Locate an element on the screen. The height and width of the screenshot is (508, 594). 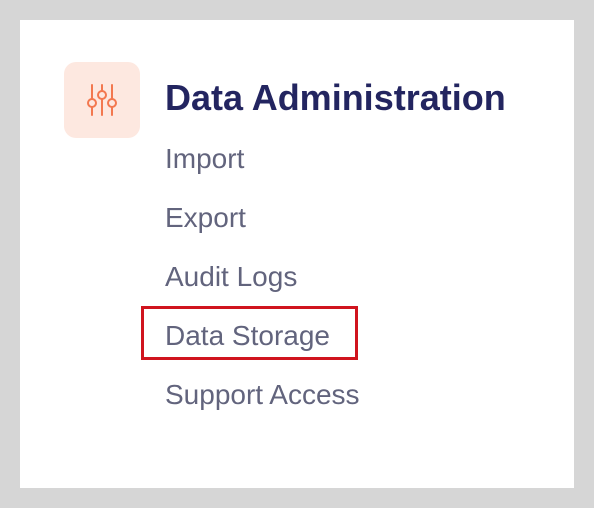
menu-item-import: Import is located at coordinates (262, 167).